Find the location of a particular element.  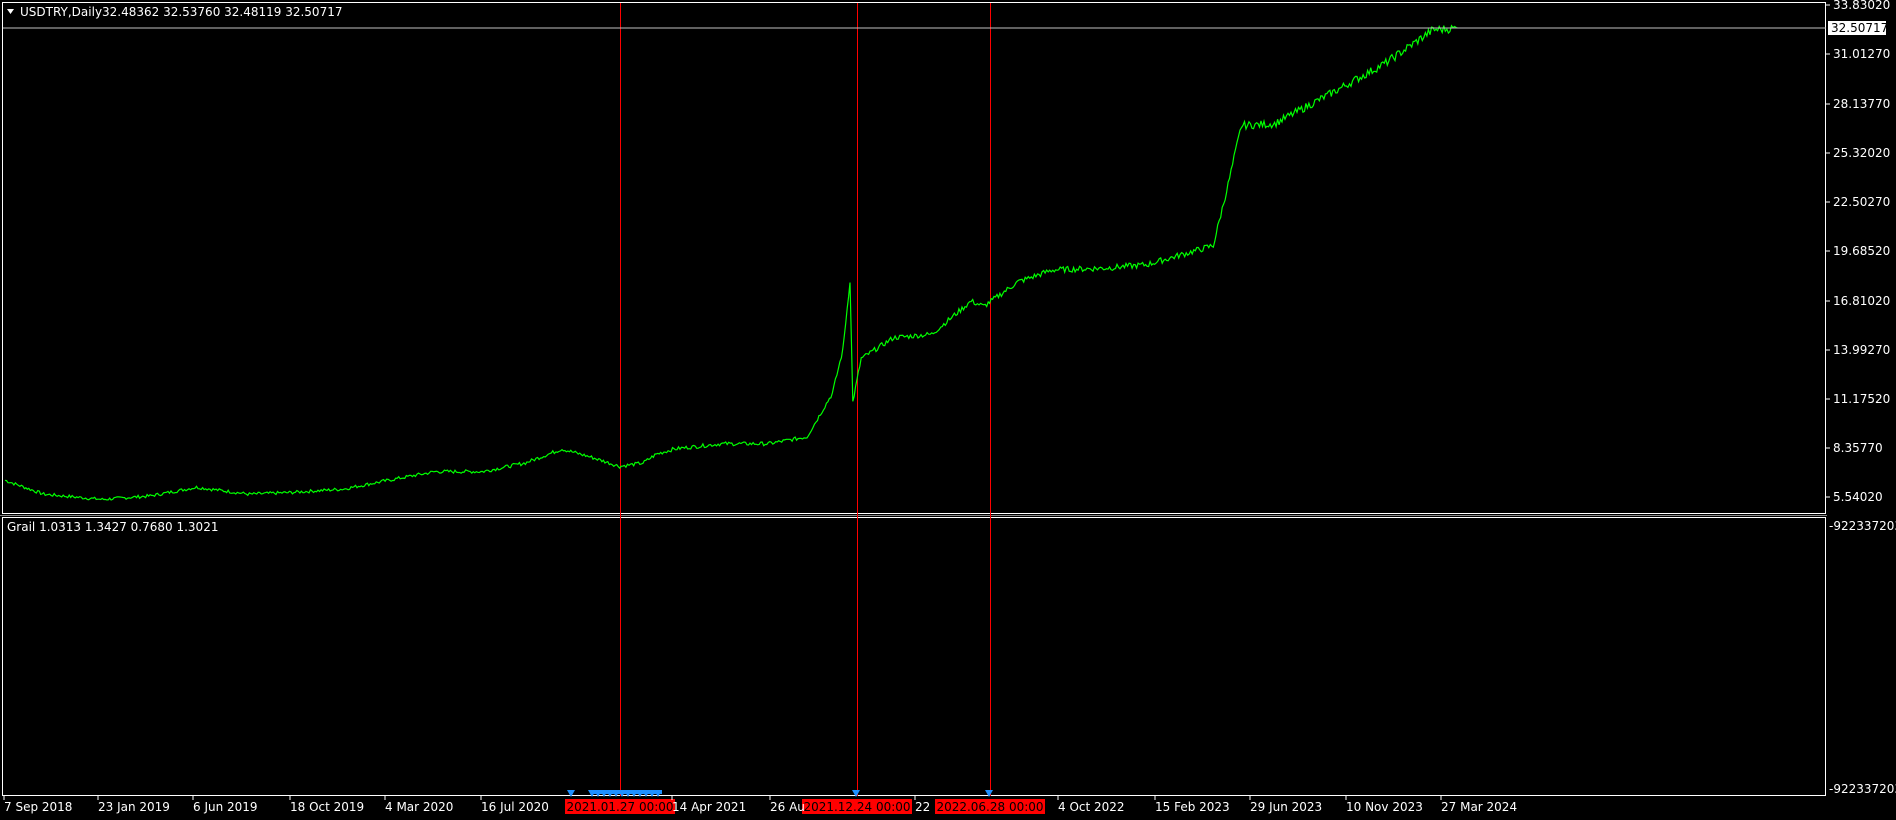

time-tick-label: 14 Apr 2021 is located at coordinates (709, 807).